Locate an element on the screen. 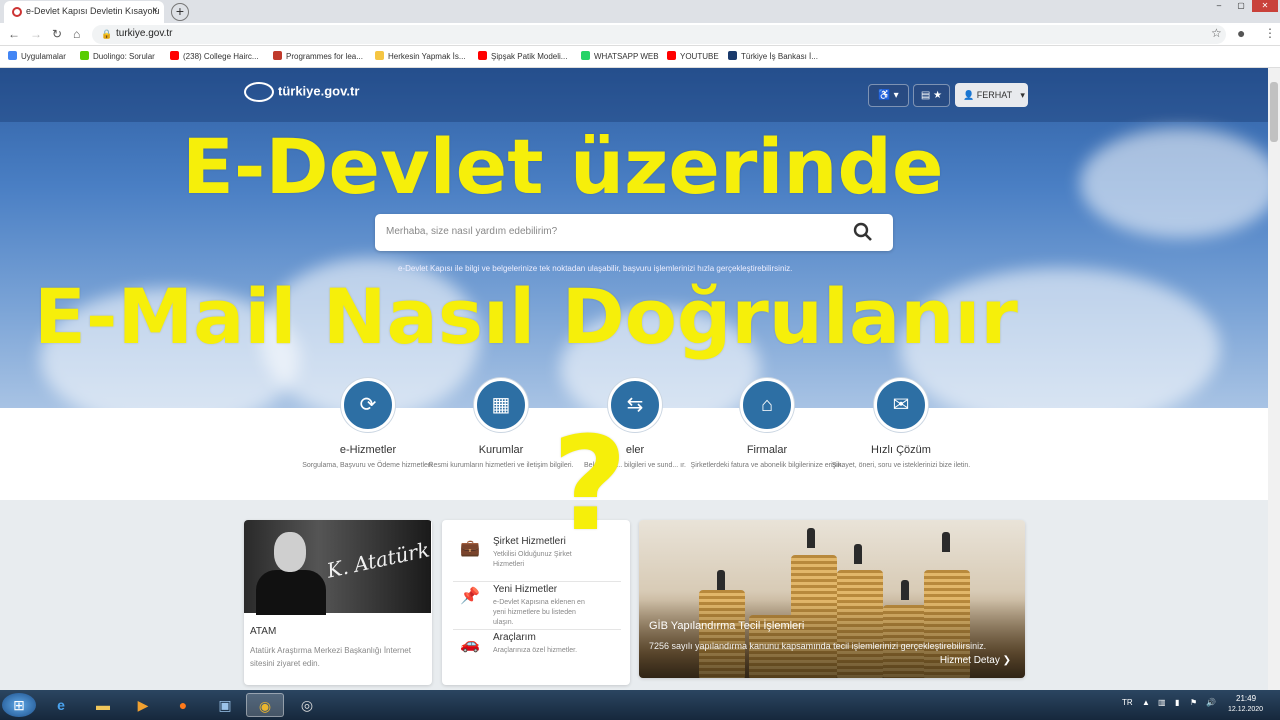 This screenshot has width=1280, height=720. quick-link-item: 🚗 Araçlarım Araçlarınıza özel hizmetler. is located at coordinates (537, 654).